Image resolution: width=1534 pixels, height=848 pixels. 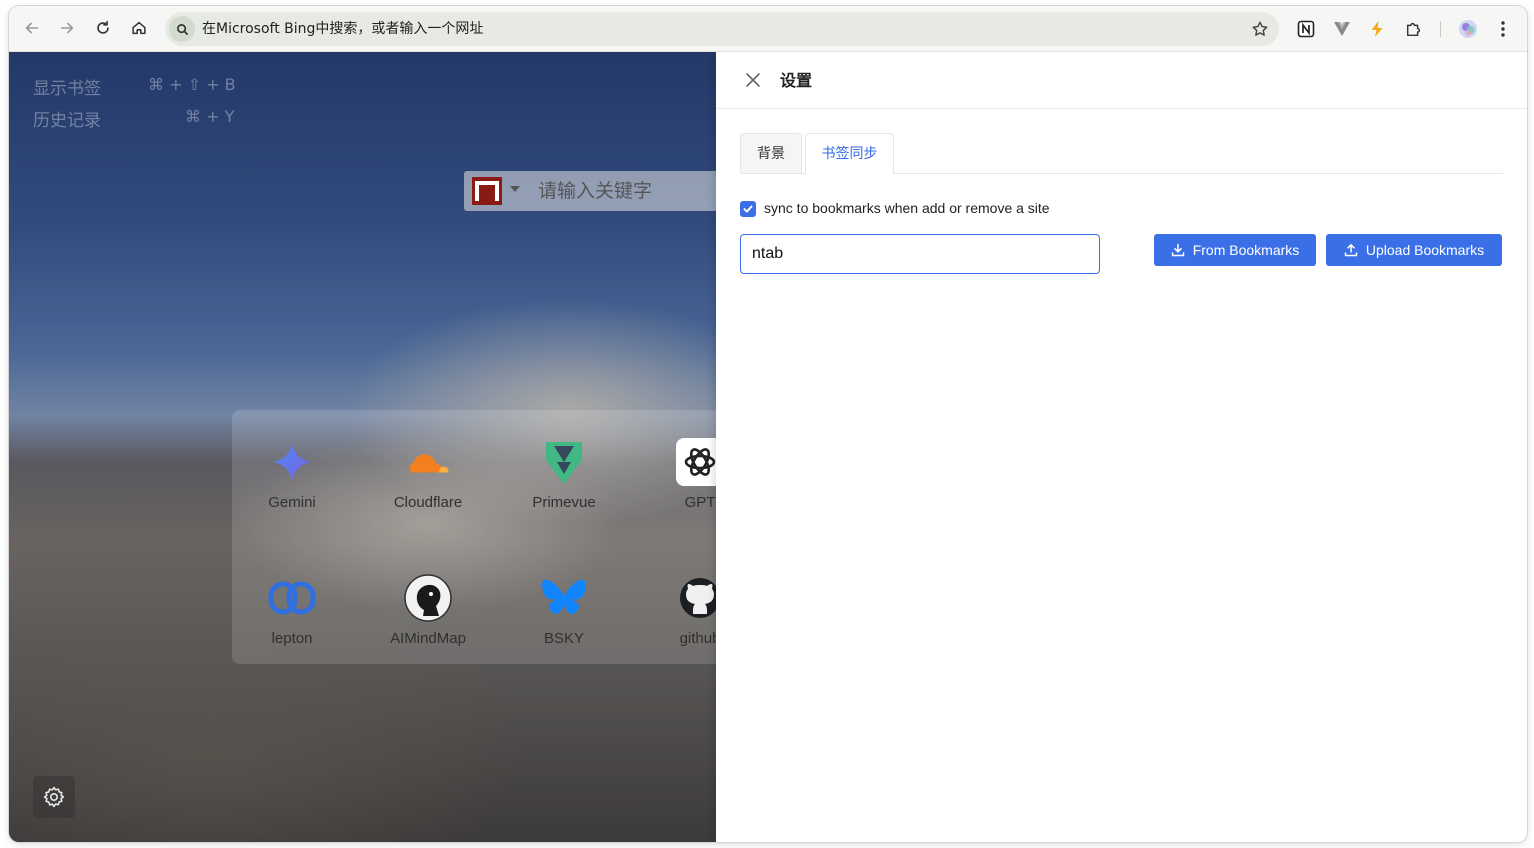 What do you see at coordinates (748, 209) in the screenshot?
I see `sync-checkbox` at bounding box center [748, 209].